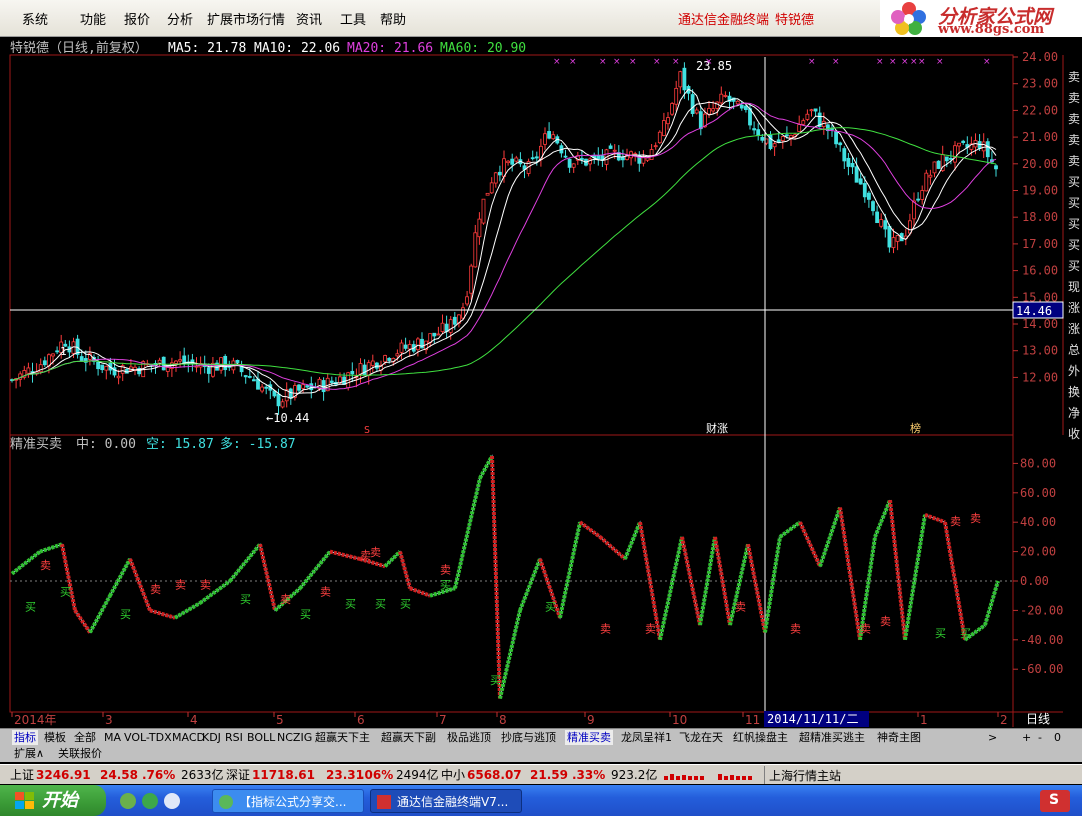 The width and height of the screenshot is (1082, 816). What do you see at coordinates (93, 18) in the screenshot?
I see `menu-function: 功能` at bounding box center [93, 18].